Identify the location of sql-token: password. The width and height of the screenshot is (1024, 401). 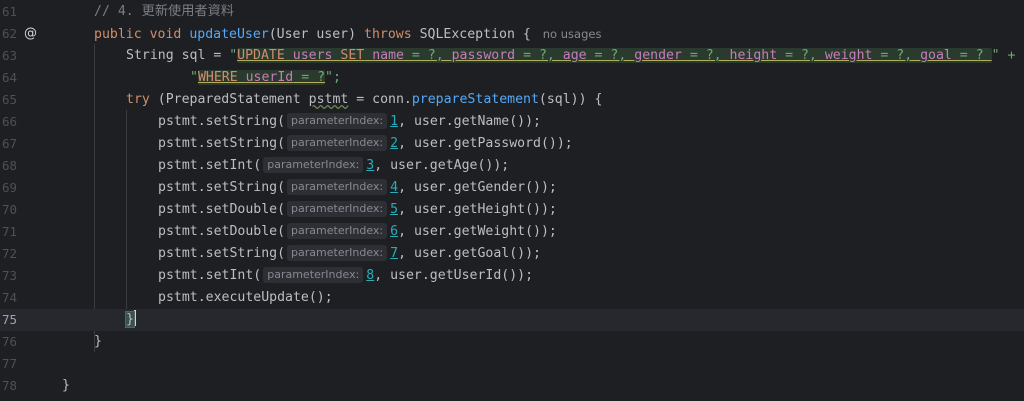
(483, 55).